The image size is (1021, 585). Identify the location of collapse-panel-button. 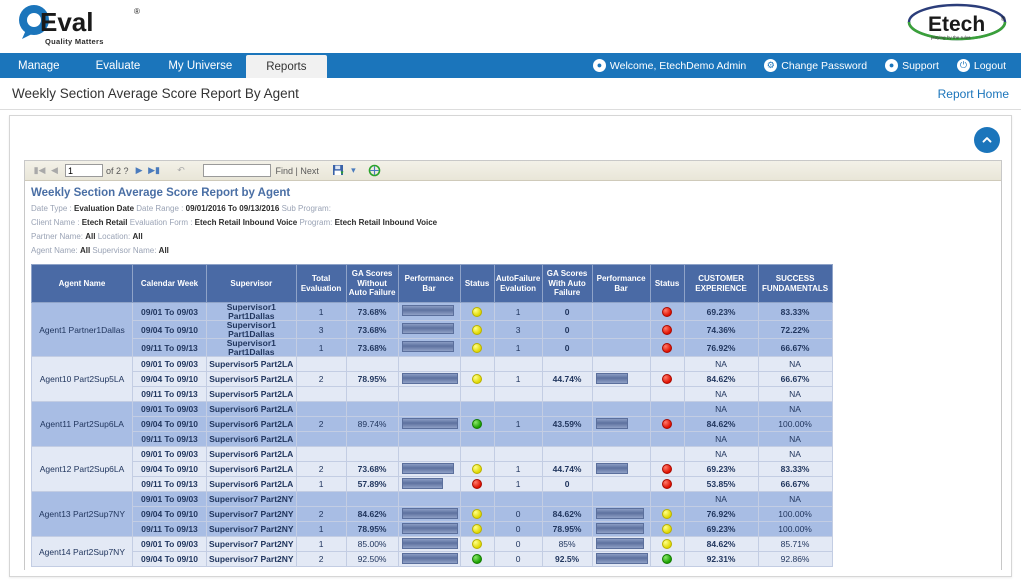
(987, 140).